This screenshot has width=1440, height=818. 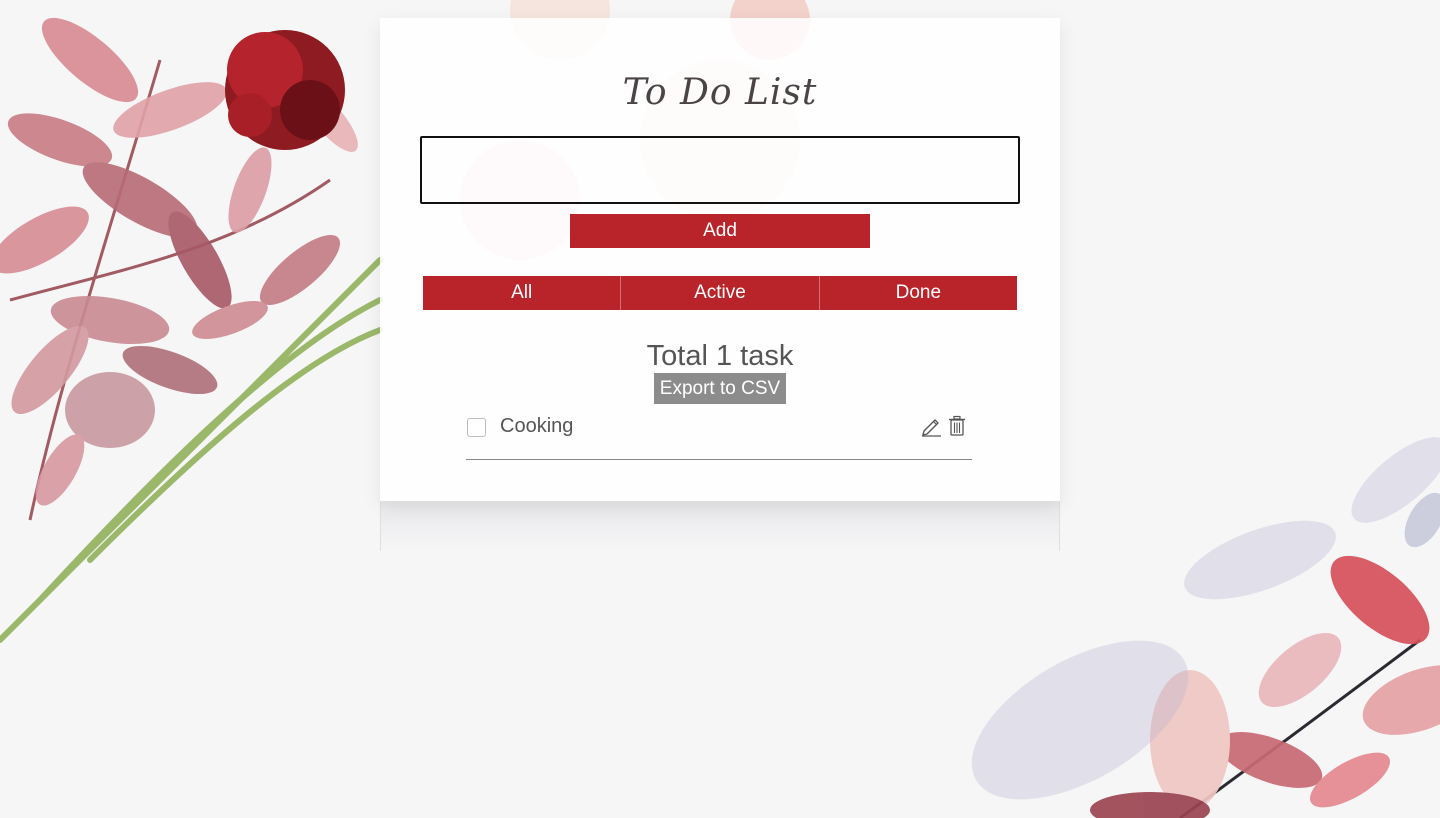 What do you see at coordinates (720, 170) in the screenshot?
I see `task-input` at bounding box center [720, 170].